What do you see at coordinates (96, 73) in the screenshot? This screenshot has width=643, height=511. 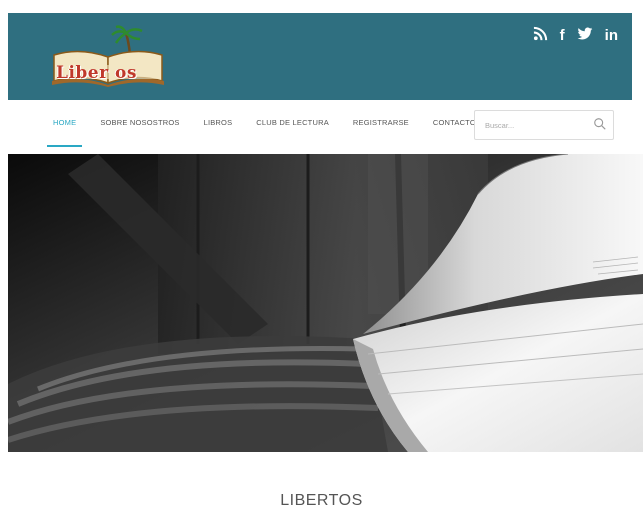 I see `logo-text: Liber os` at bounding box center [96, 73].